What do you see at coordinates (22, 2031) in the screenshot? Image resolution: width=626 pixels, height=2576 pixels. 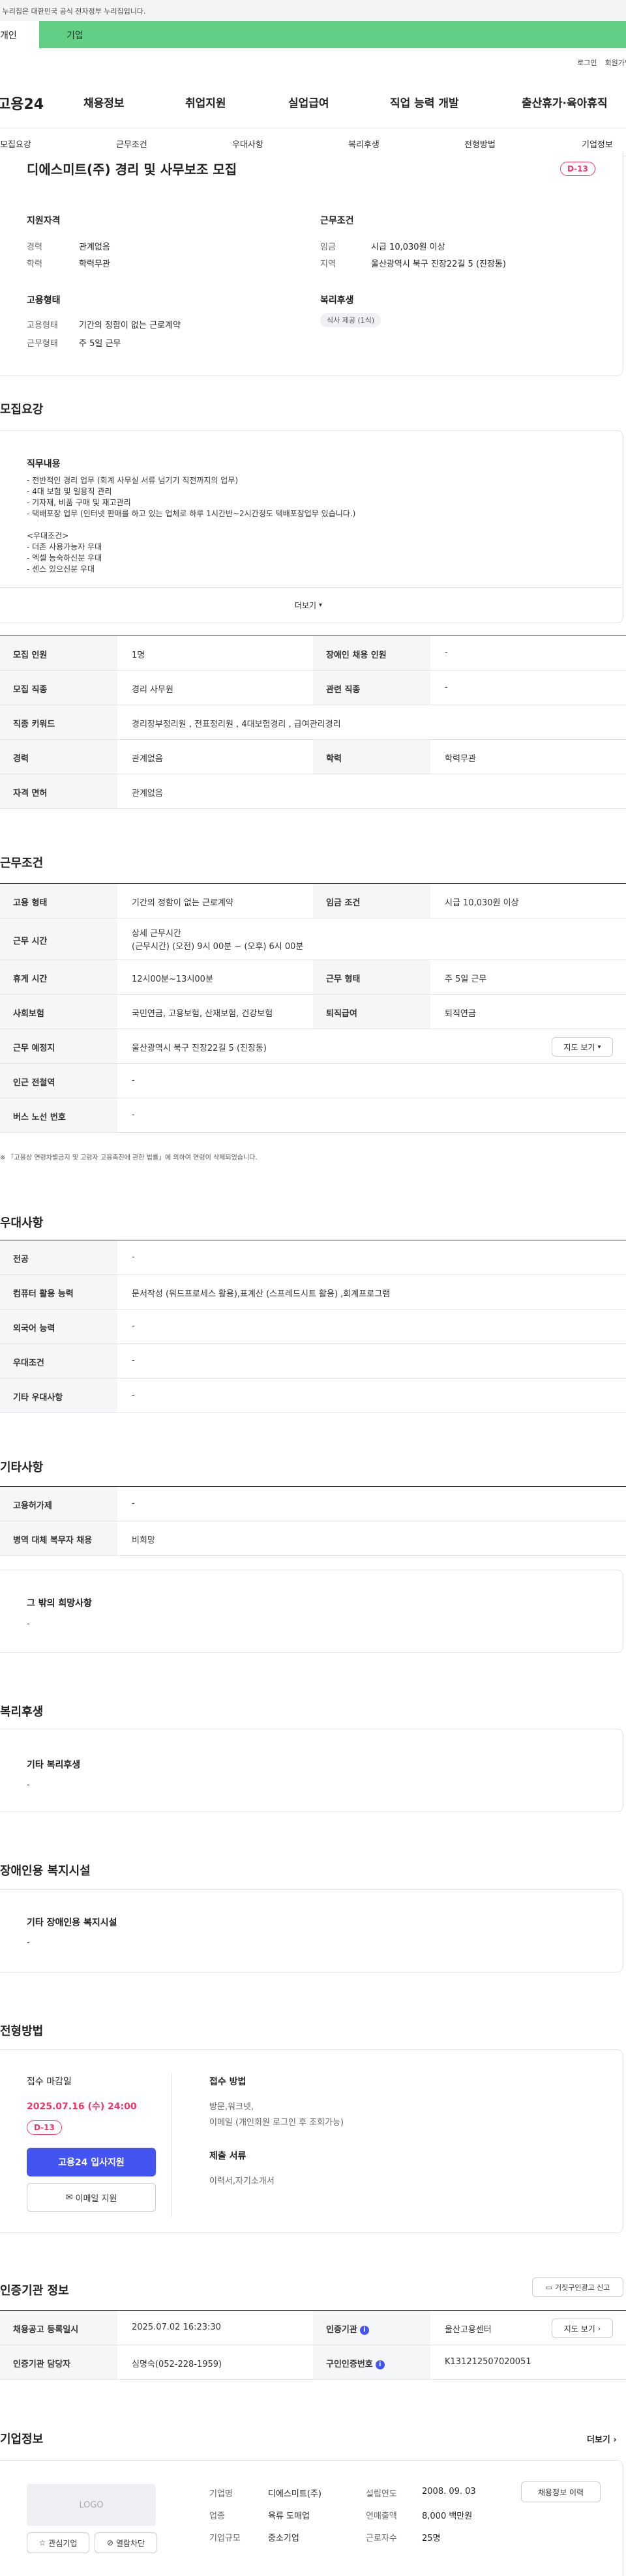 I see `select-section-title: 전형방법` at bounding box center [22, 2031].